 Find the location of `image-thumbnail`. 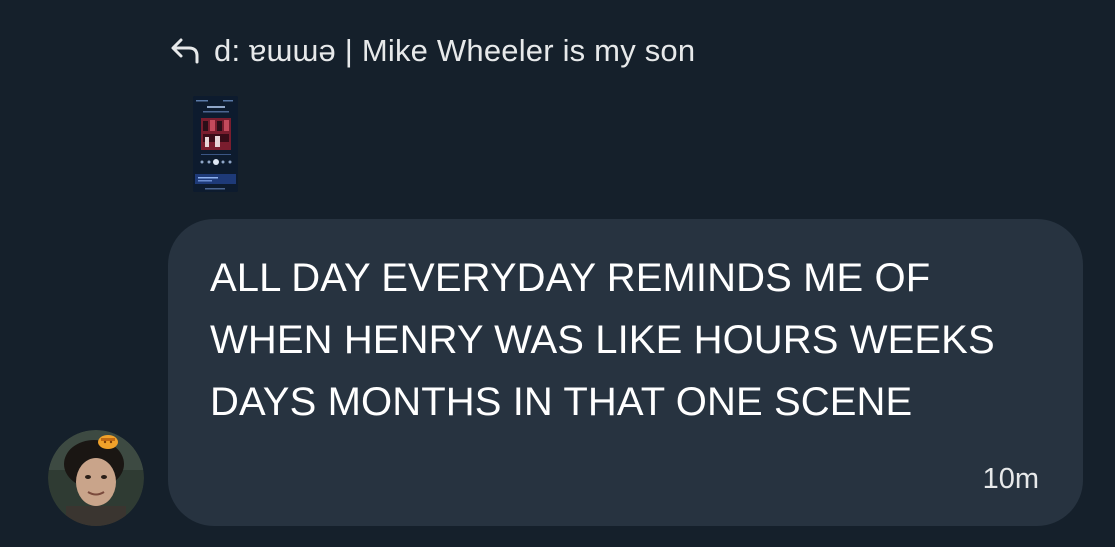

image-thumbnail is located at coordinates (215, 144).